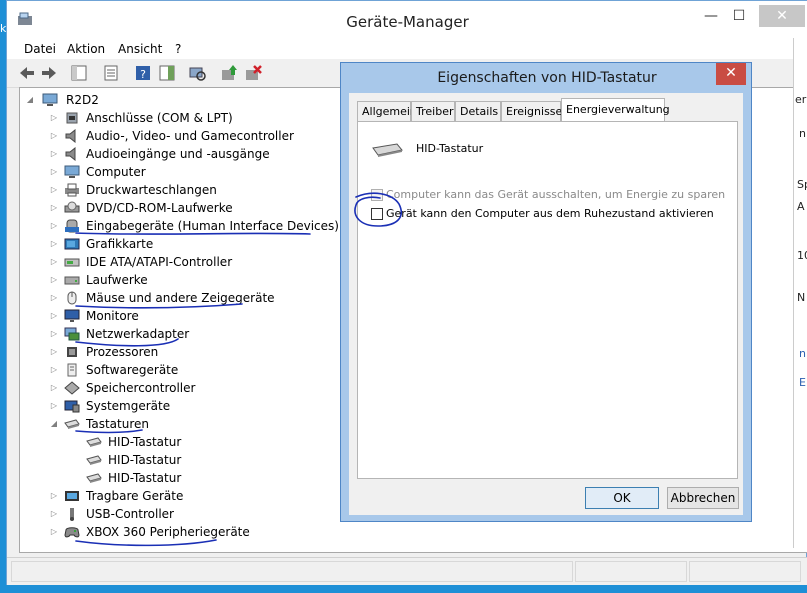 The image size is (807, 593). Describe the element at coordinates (159, 306) in the screenshot. I see `underline-maeuse` at that location.